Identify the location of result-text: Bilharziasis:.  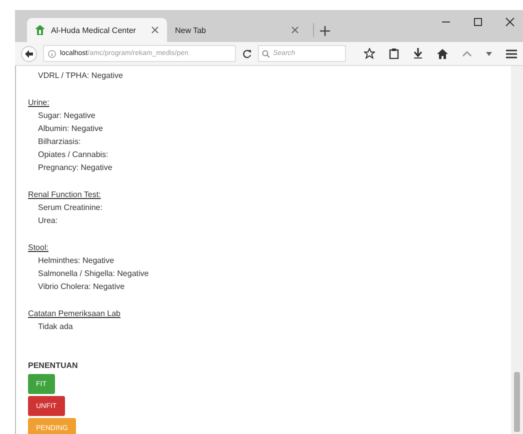
(59, 142).